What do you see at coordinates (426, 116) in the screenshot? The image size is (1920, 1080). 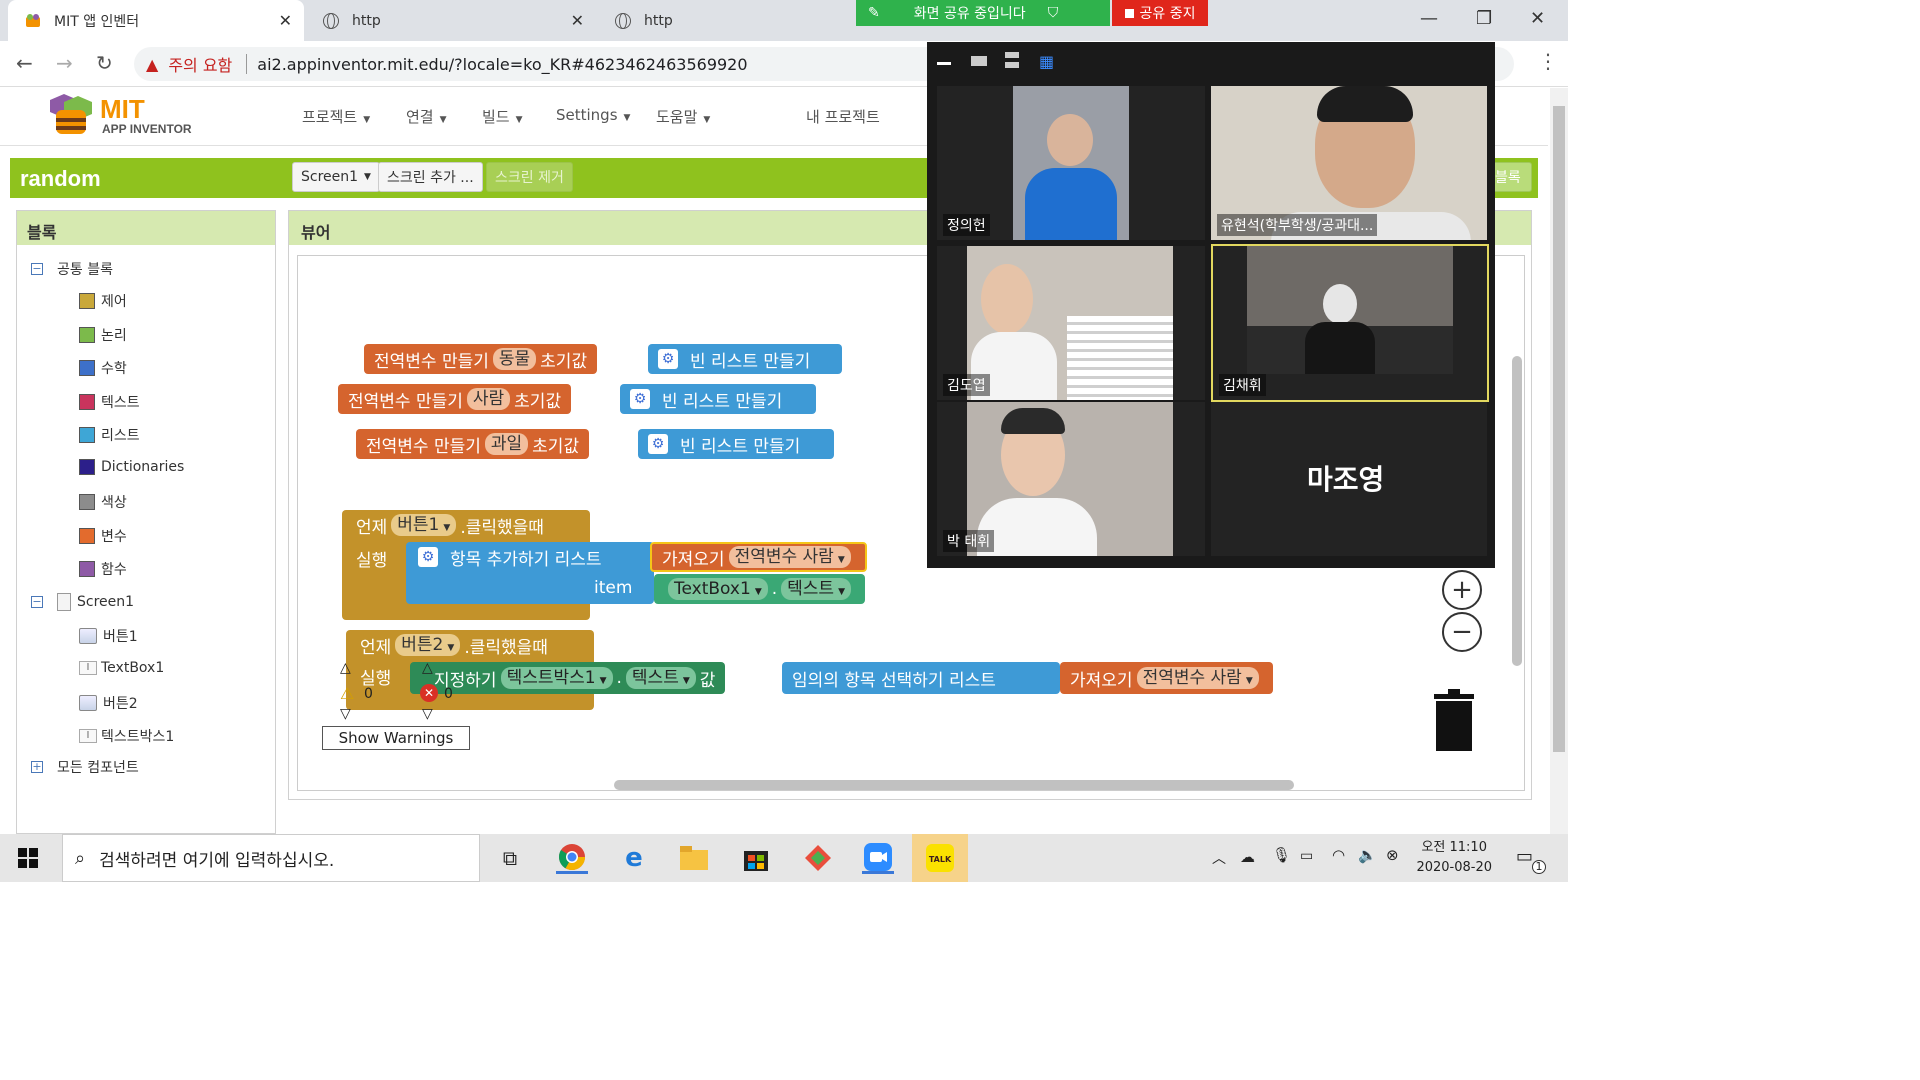 I see `menu-connect: 연결 ▼` at bounding box center [426, 116].